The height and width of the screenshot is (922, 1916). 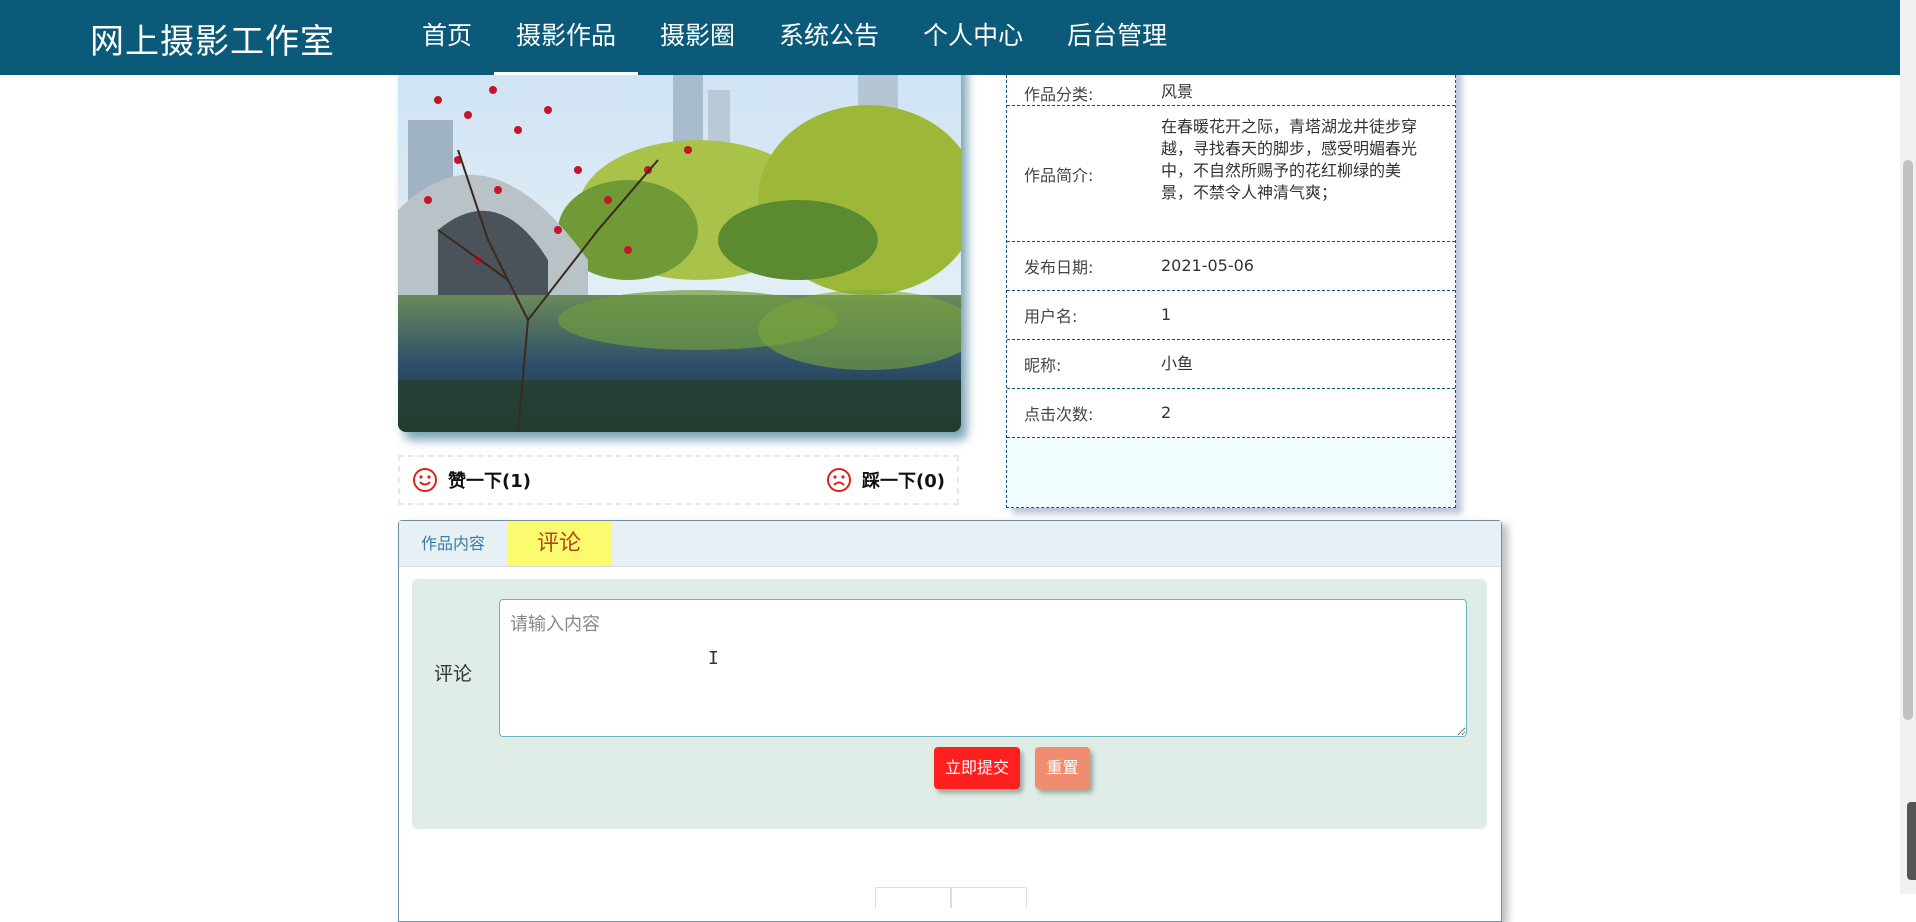 What do you see at coordinates (839, 480) in the screenshot?
I see `frown-icon` at bounding box center [839, 480].